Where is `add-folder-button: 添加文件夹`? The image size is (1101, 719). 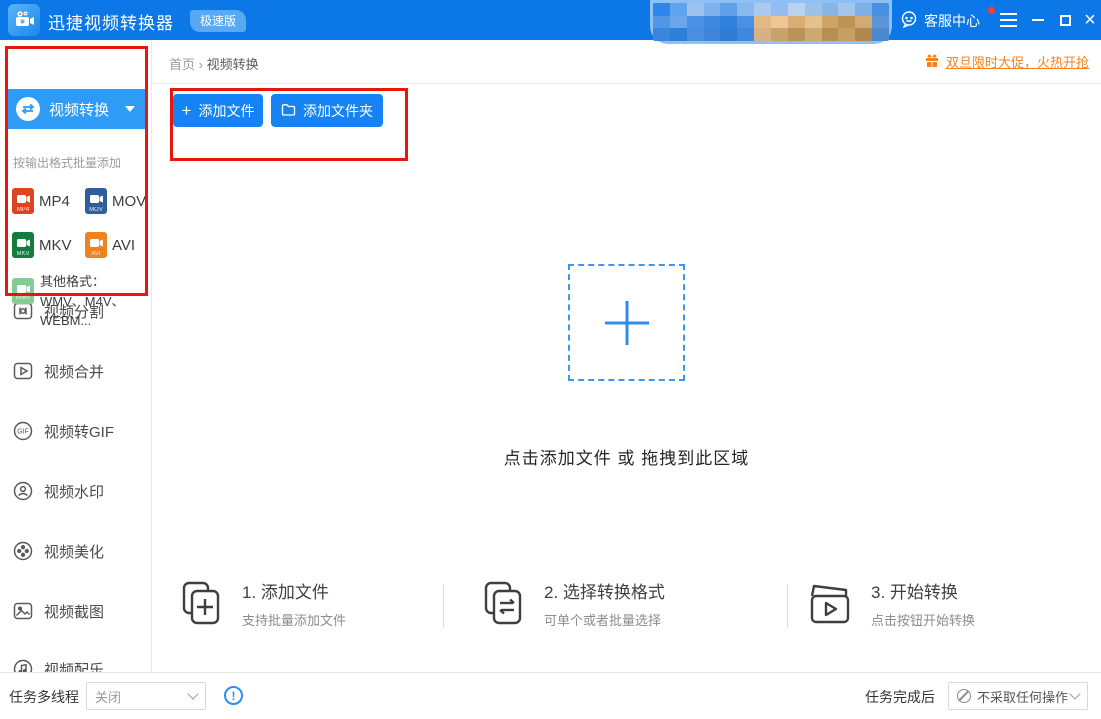 add-folder-button: 添加文件夹 is located at coordinates (327, 110).